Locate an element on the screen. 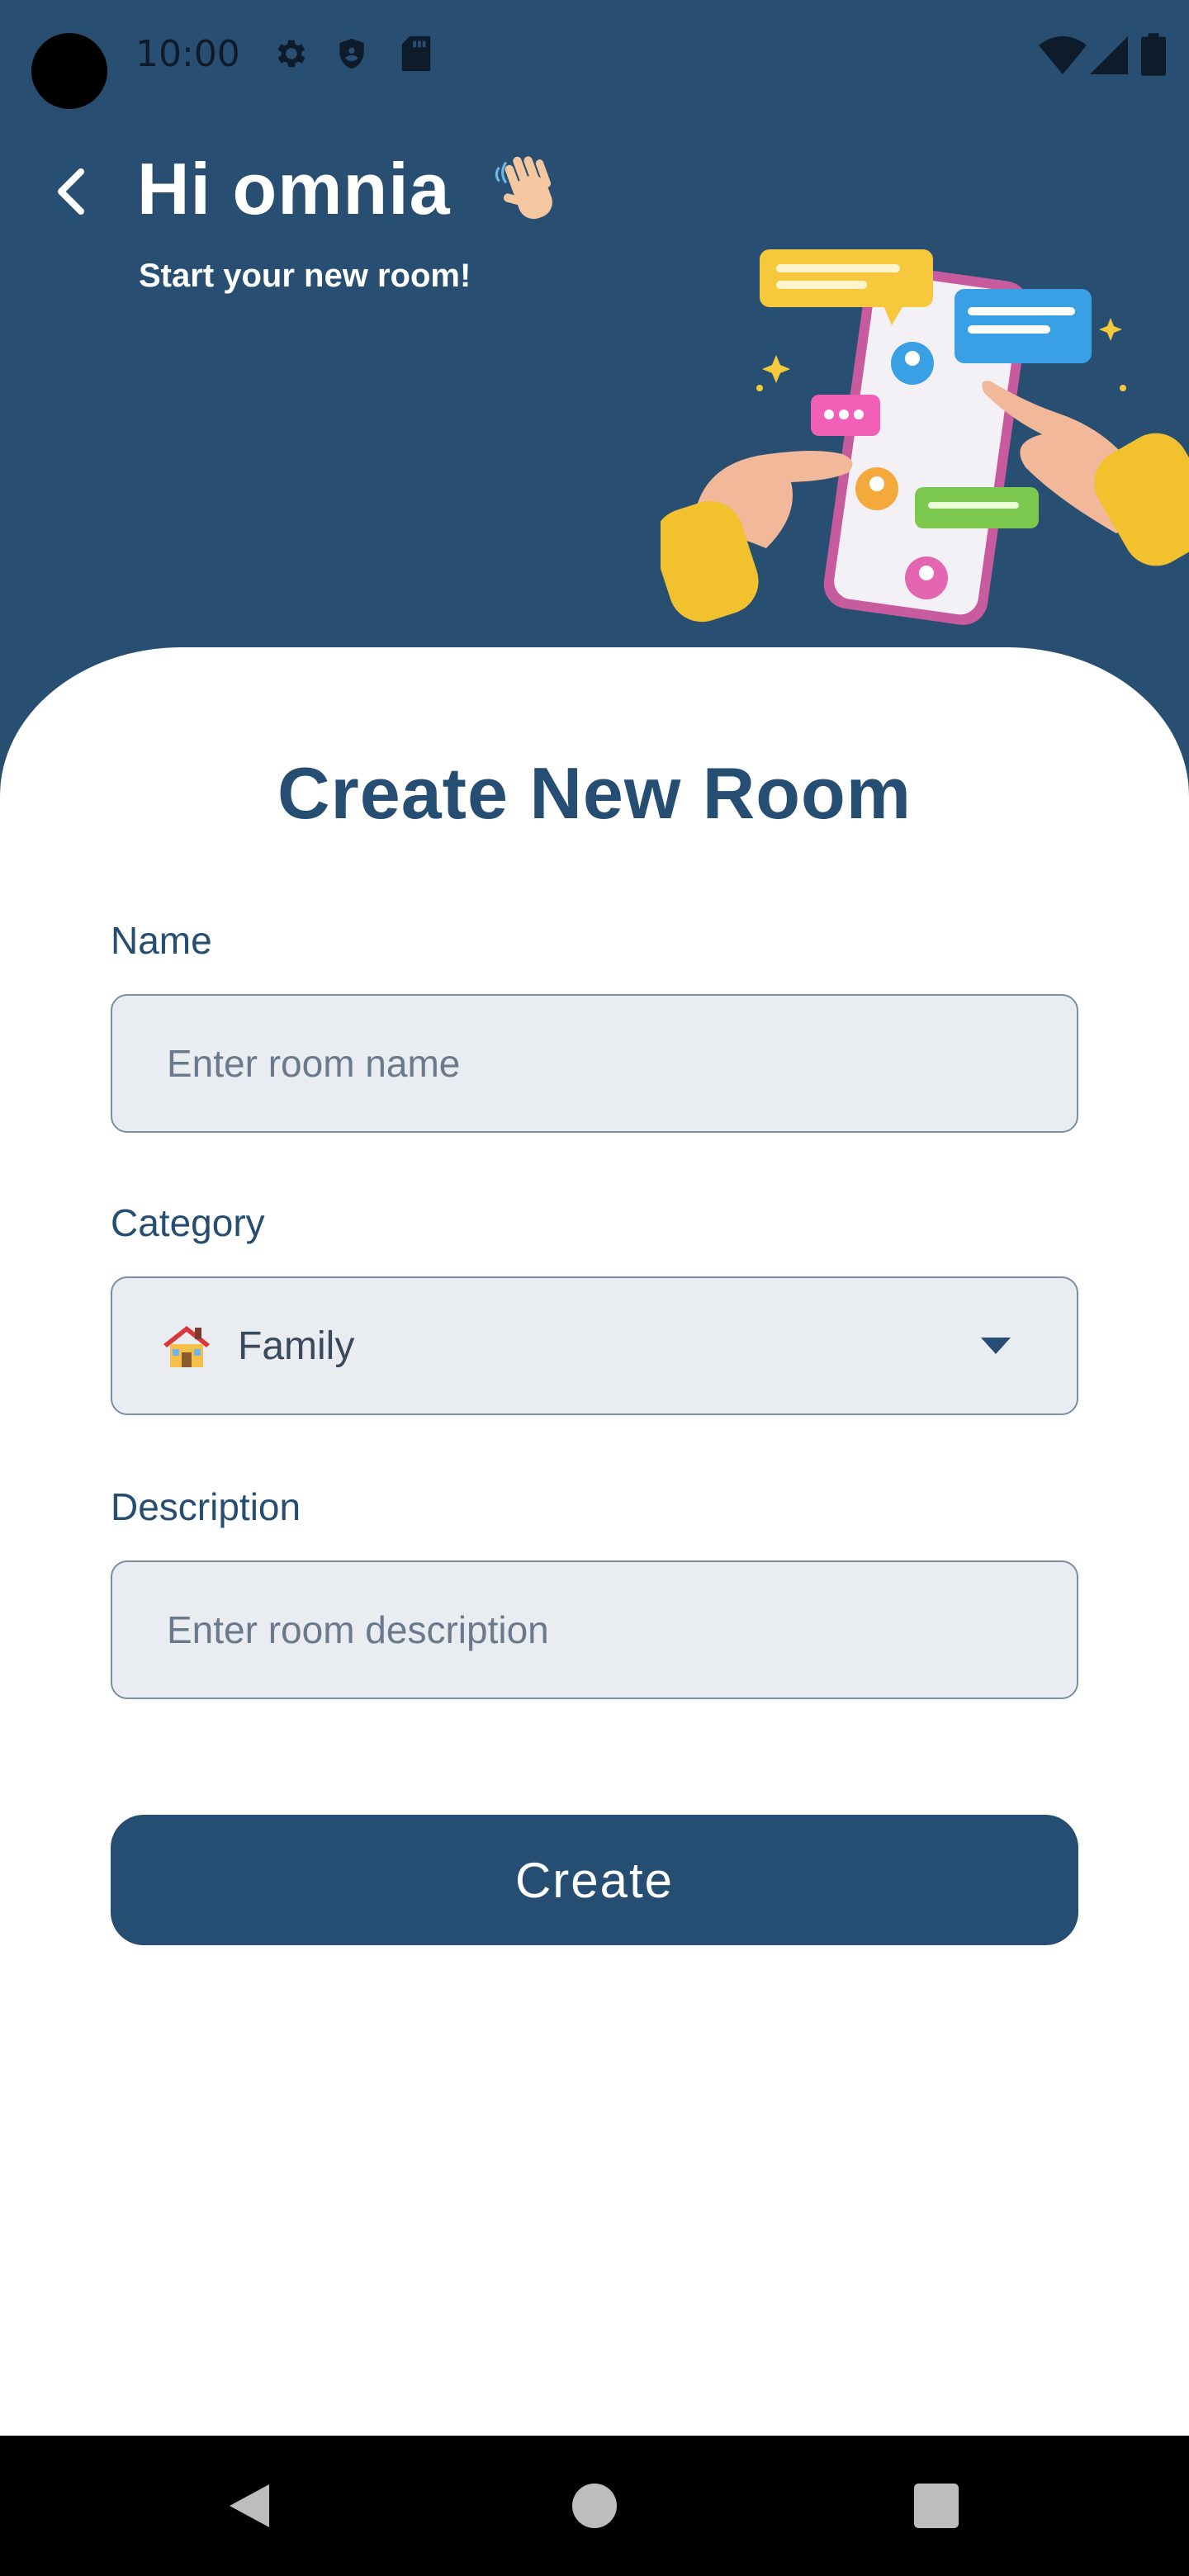  signal-icon is located at coordinates (1109, 55).